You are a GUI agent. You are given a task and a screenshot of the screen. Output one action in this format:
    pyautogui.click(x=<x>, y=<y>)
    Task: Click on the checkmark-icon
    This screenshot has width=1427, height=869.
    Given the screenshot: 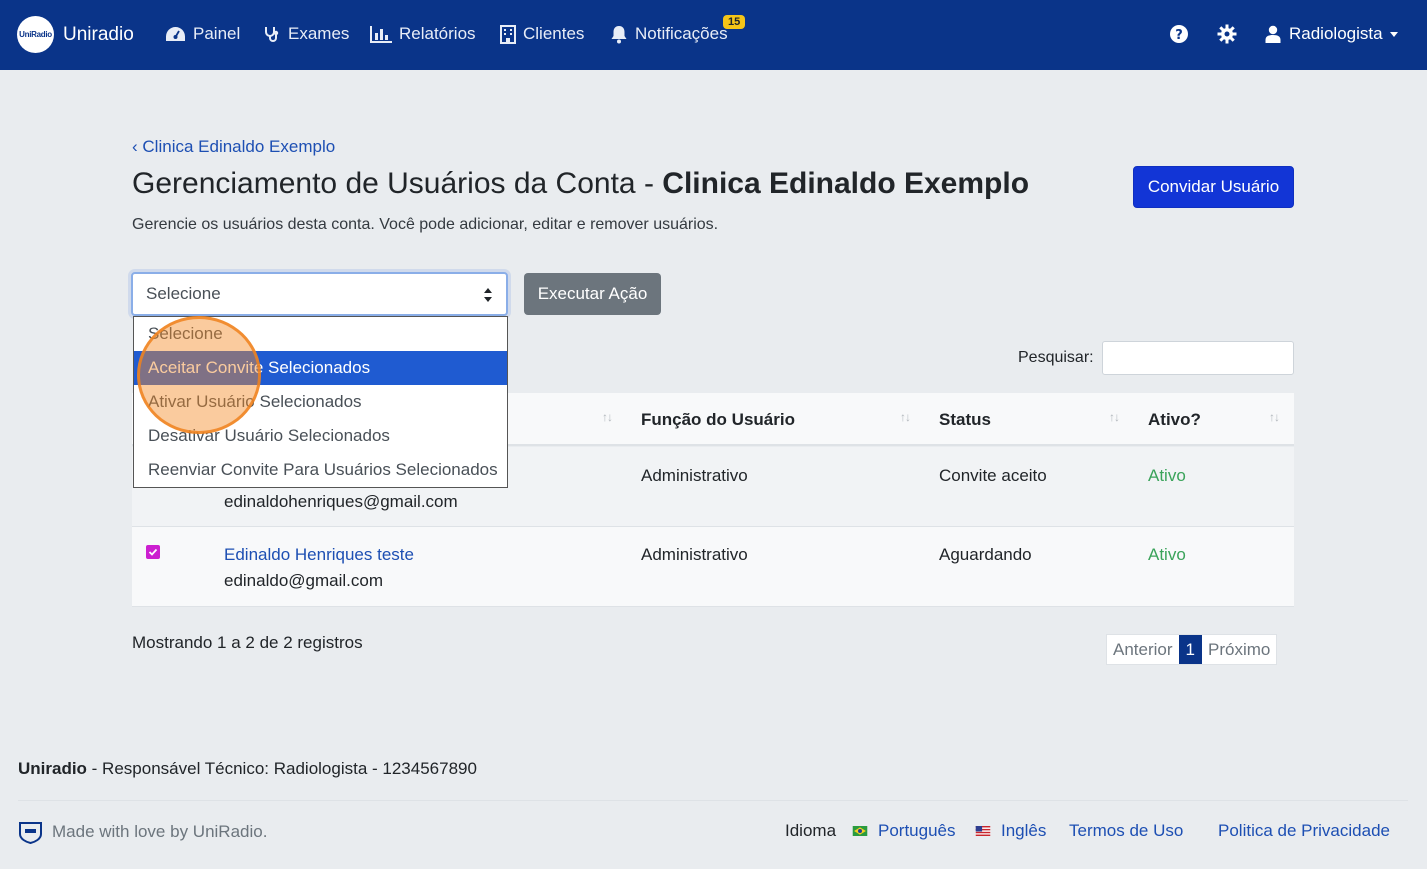 What is the action you would take?
    pyautogui.click(x=153, y=552)
    